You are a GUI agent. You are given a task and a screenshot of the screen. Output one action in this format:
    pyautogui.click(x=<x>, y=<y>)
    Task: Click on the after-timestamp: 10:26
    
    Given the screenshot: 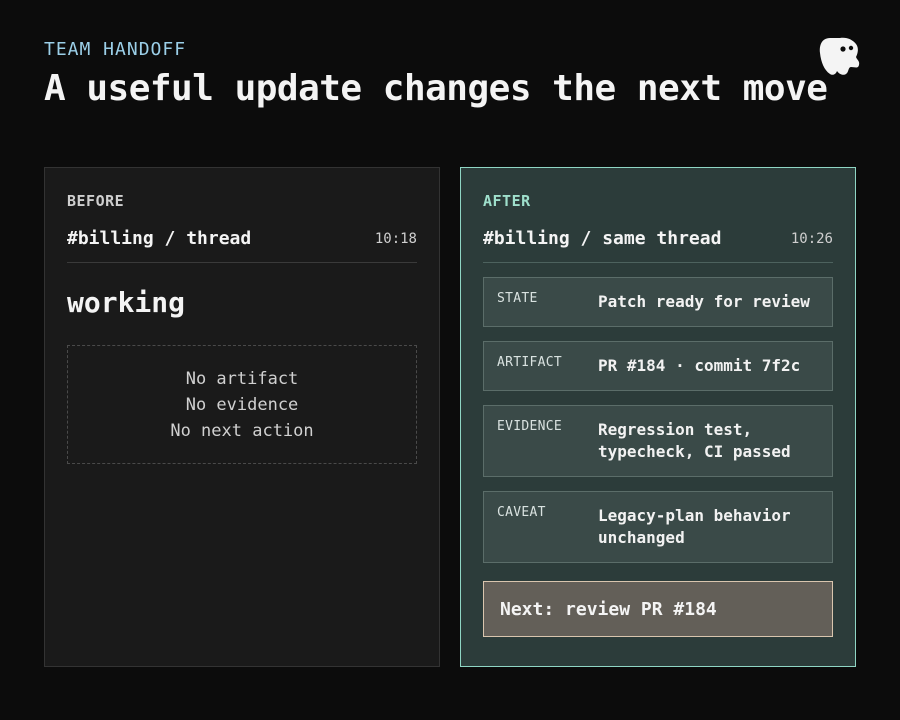 What is the action you would take?
    pyautogui.click(x=811, y=239)
    